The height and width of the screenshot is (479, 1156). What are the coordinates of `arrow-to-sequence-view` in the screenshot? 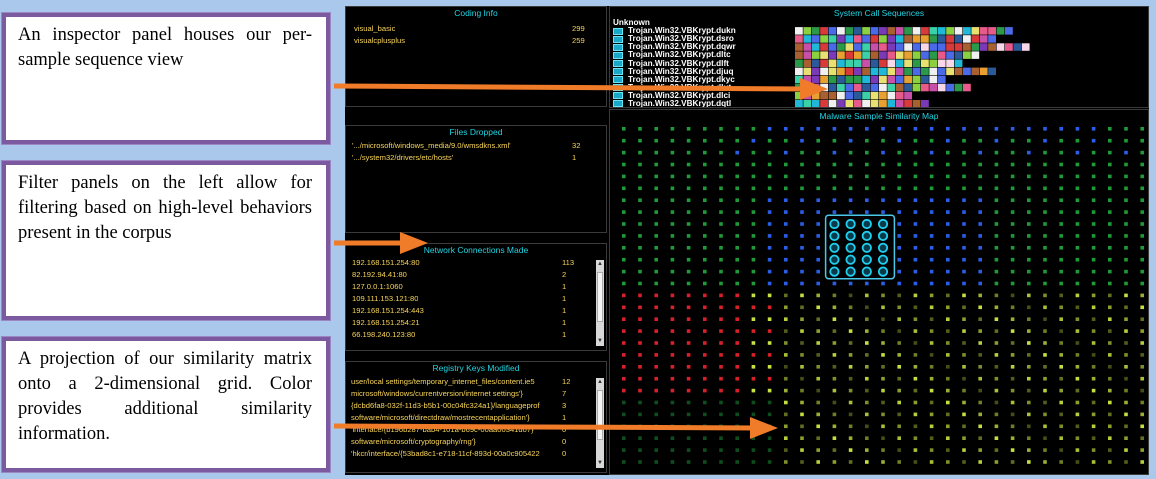 It's located at (580, 89).